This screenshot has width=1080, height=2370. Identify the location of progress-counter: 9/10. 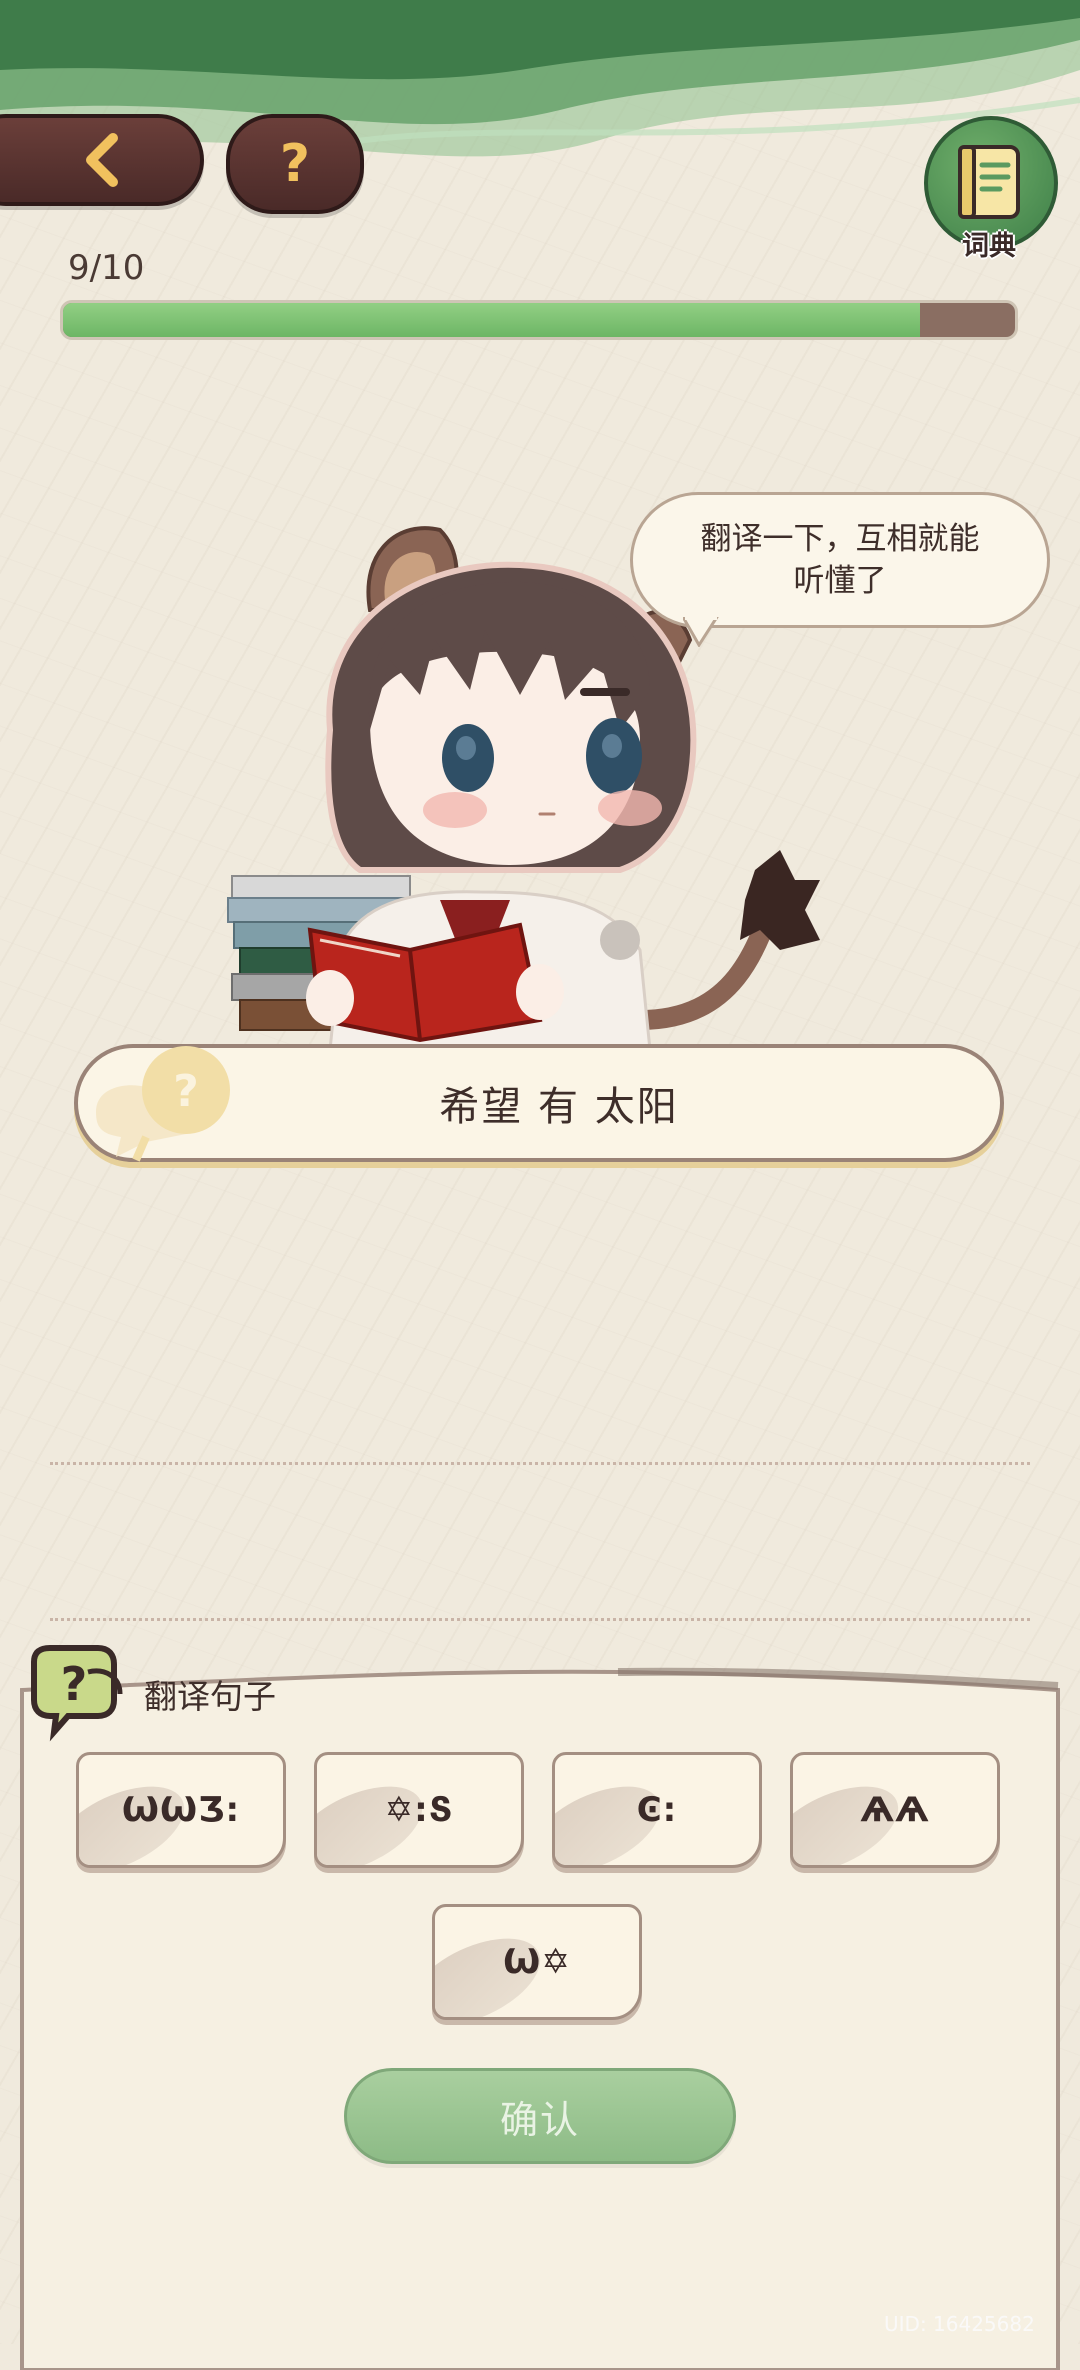
(106, 268).